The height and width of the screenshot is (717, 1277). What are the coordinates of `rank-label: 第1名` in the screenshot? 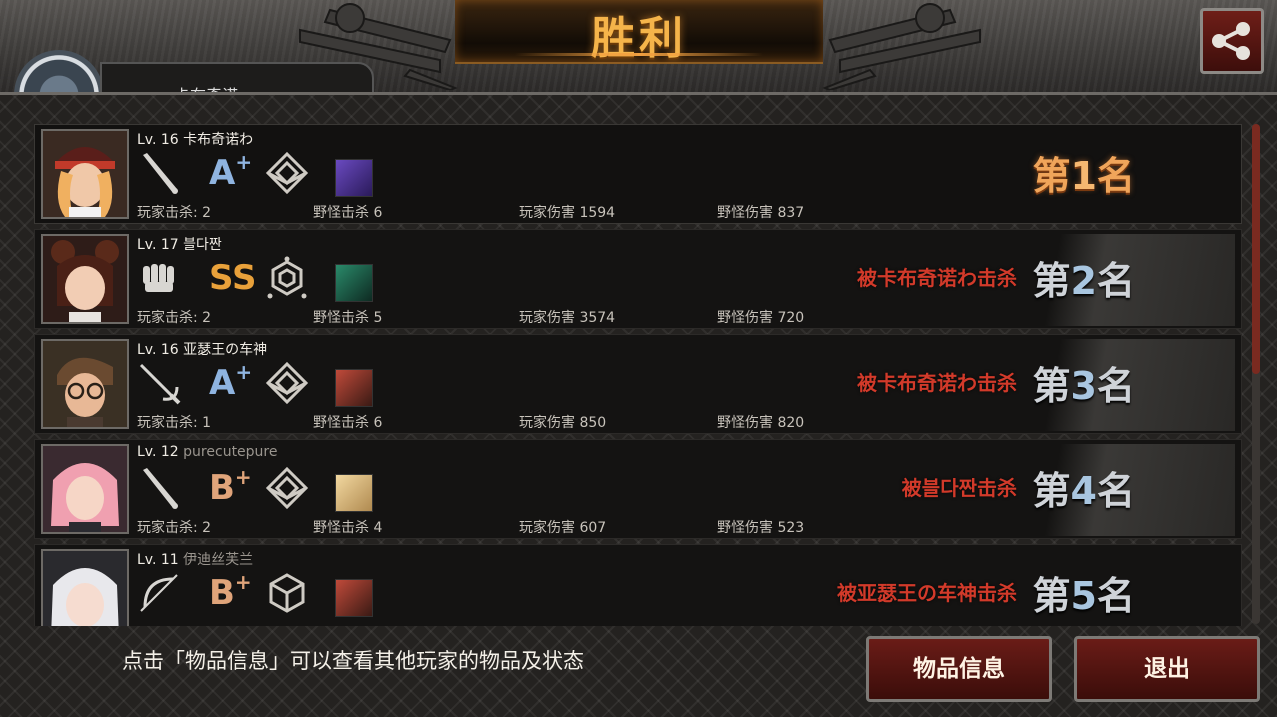 It's located at (1084, 172).